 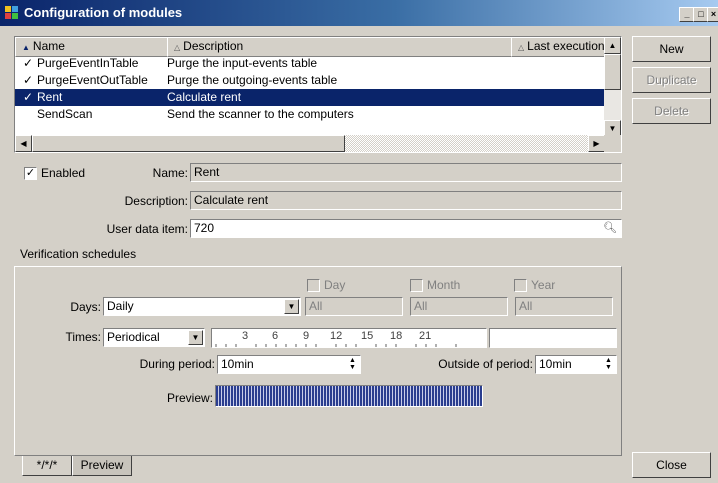 What do you see at coordinates (335, 285) in the screenshot?
I see `day-label: Day` at bounding box center [335, 285].